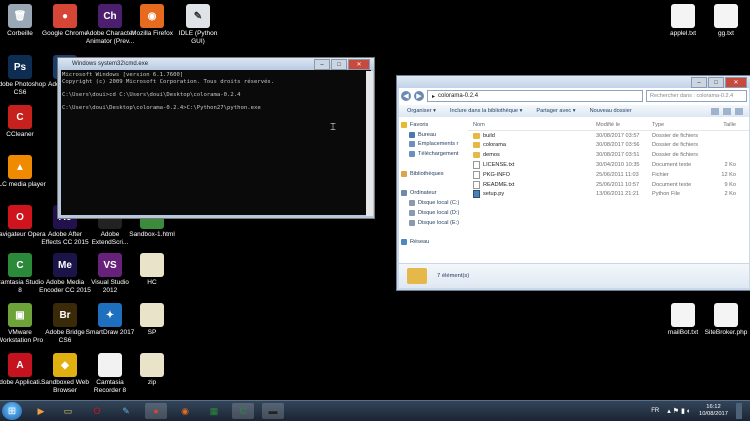 Image resolution: width=750 pixels, height=421 pixels. Describe the element at coordinates (41, 411) in the screenshot. I see `media-player-icon: ▶` at that location.